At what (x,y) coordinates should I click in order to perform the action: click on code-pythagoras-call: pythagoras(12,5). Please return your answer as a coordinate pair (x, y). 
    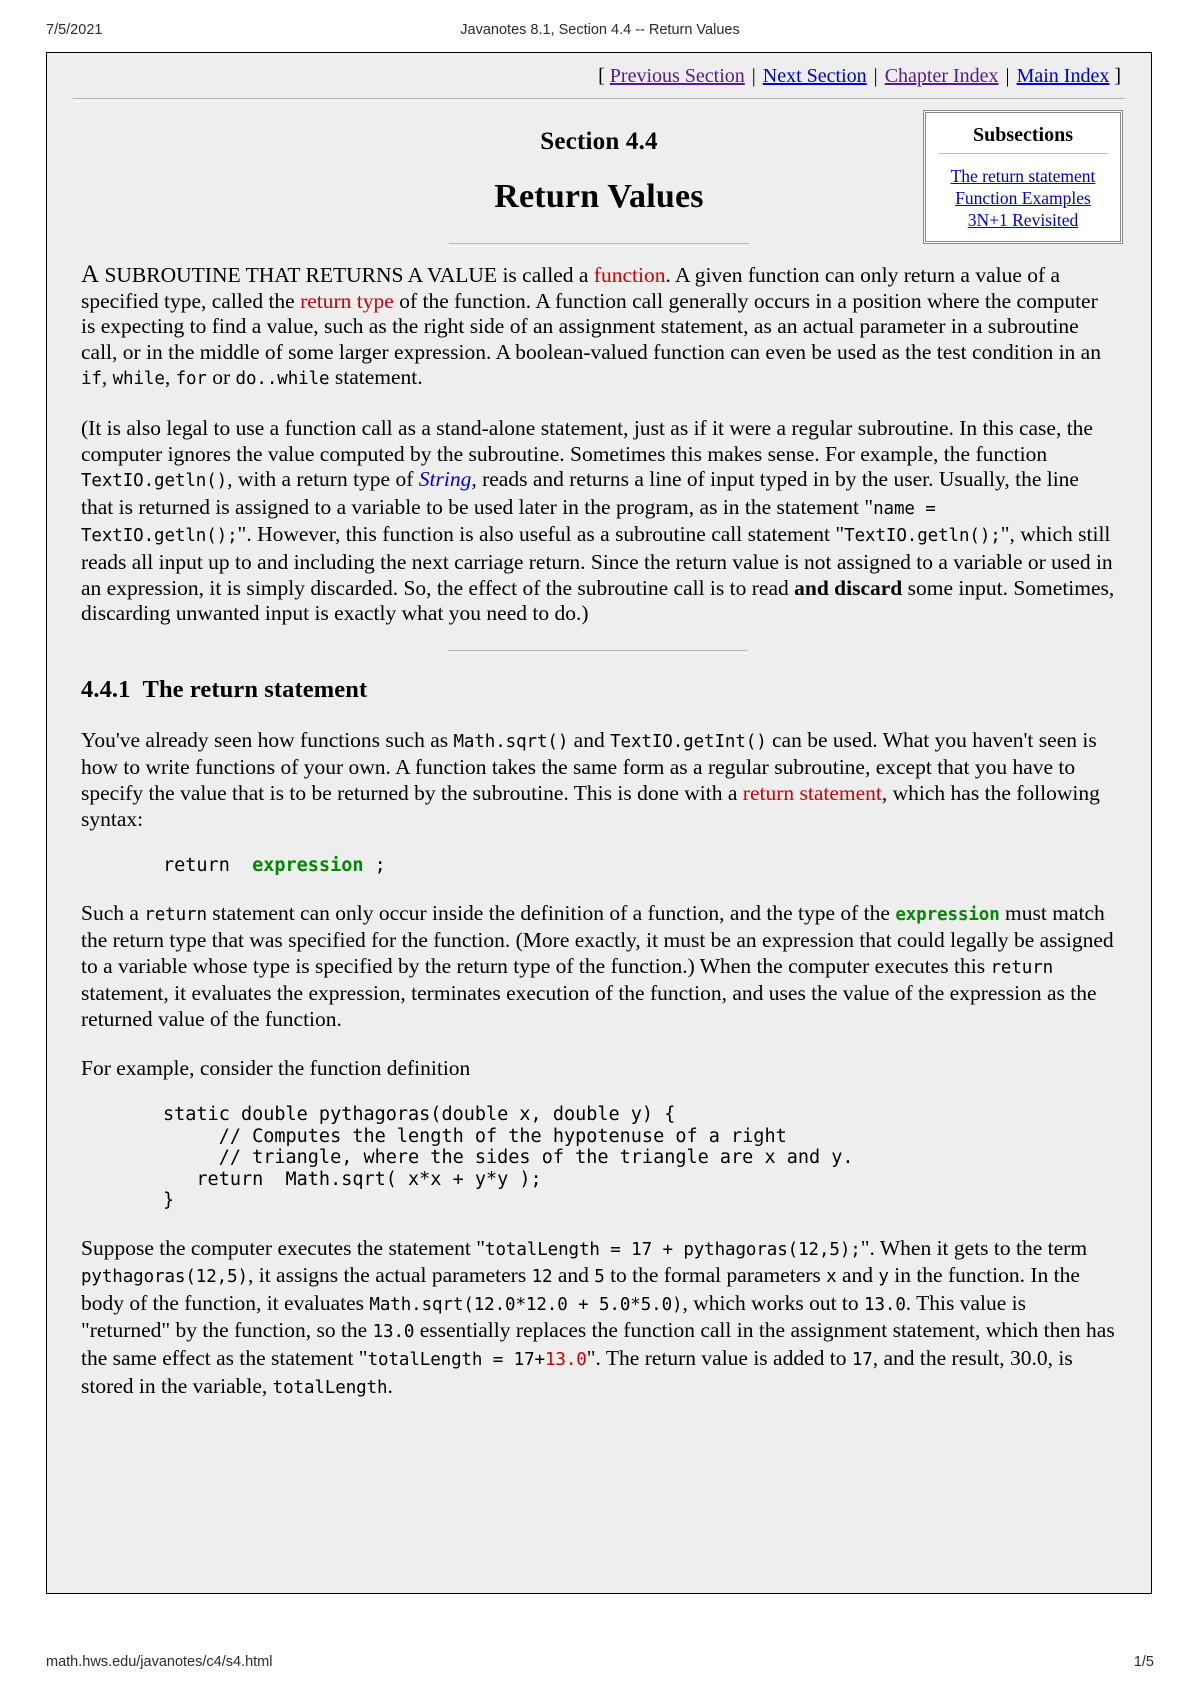
    Looking at the image, I should click on (164, 1277).